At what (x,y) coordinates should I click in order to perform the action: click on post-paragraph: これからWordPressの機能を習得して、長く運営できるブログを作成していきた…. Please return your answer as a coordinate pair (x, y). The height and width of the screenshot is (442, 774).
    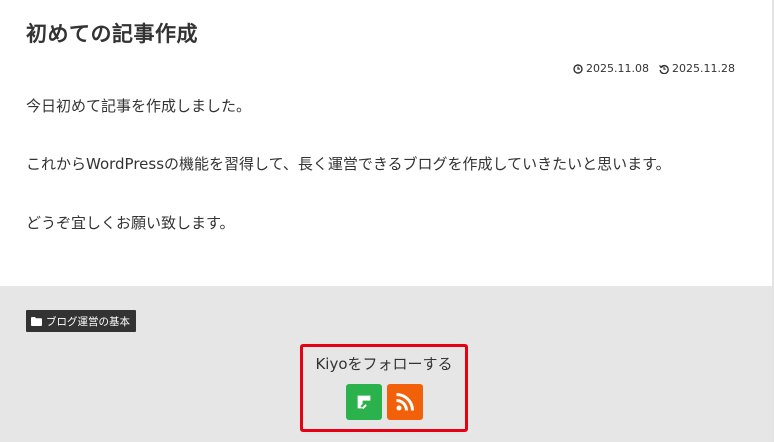
    Looking at the image, I should click on (348, 164).